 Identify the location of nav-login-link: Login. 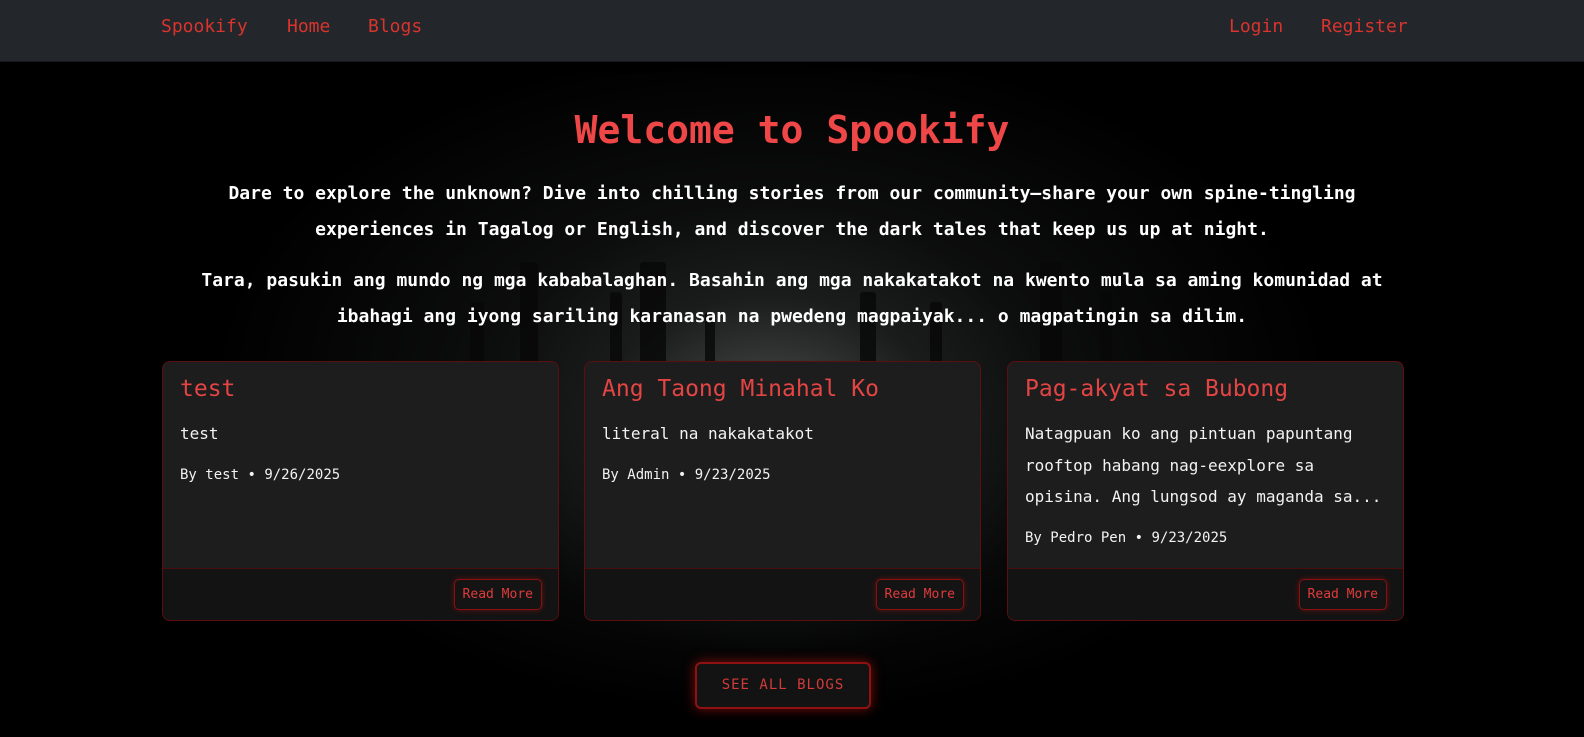
(1256, 26).